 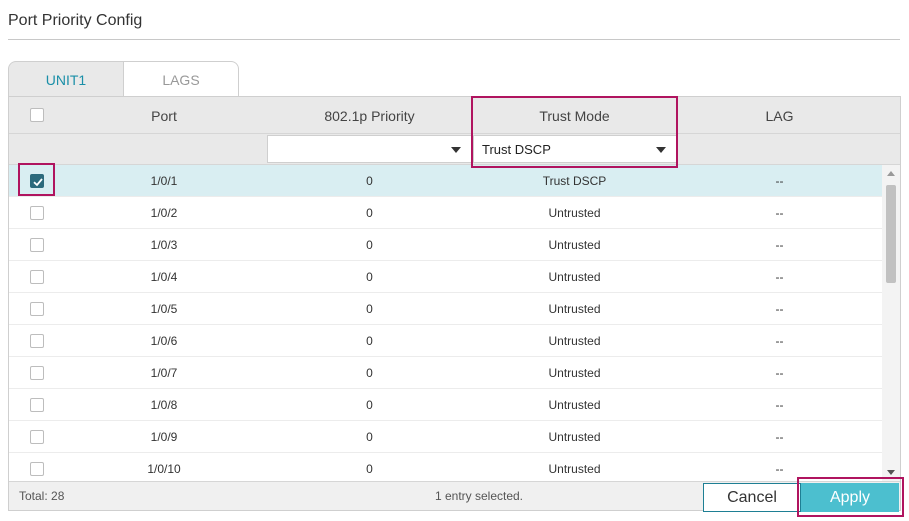 I want to click on table-row: 1/0/5 0 Untrusted --, so click(x=445, y=309).